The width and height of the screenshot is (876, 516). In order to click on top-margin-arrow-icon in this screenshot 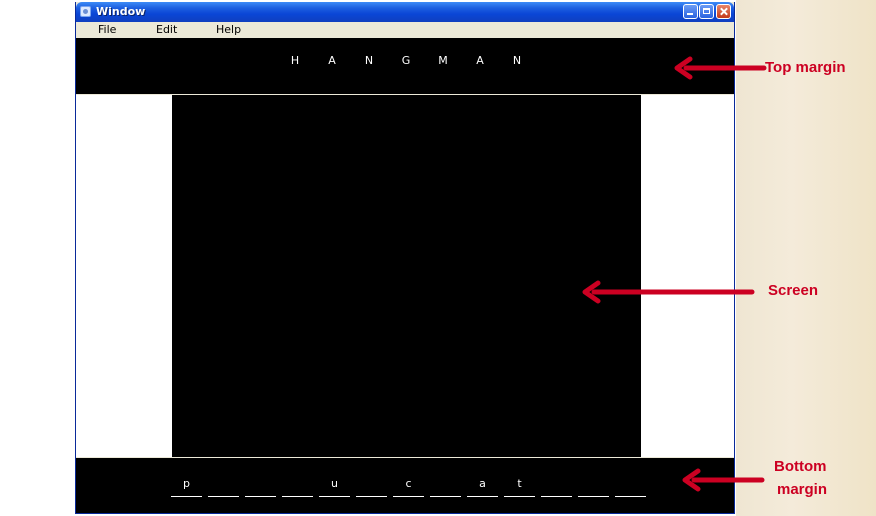, I will do `click(720, 68)`.